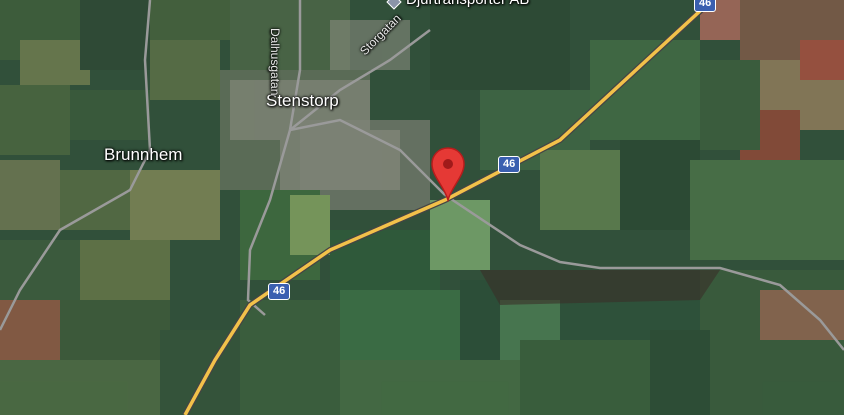 The image size is (844, 415). What do you see at coordinates (275, 62) in the screenshot?
I see `street-label-dalhusgatan: Dalhusgatan` at bounding box center [275, 62].